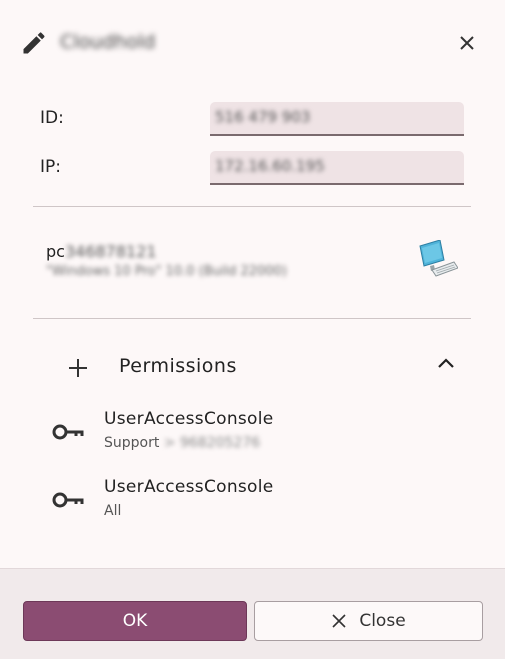  Describe the element at coordinates (78, 368) in the screenshot. I see `add-permission-icon` at that location.